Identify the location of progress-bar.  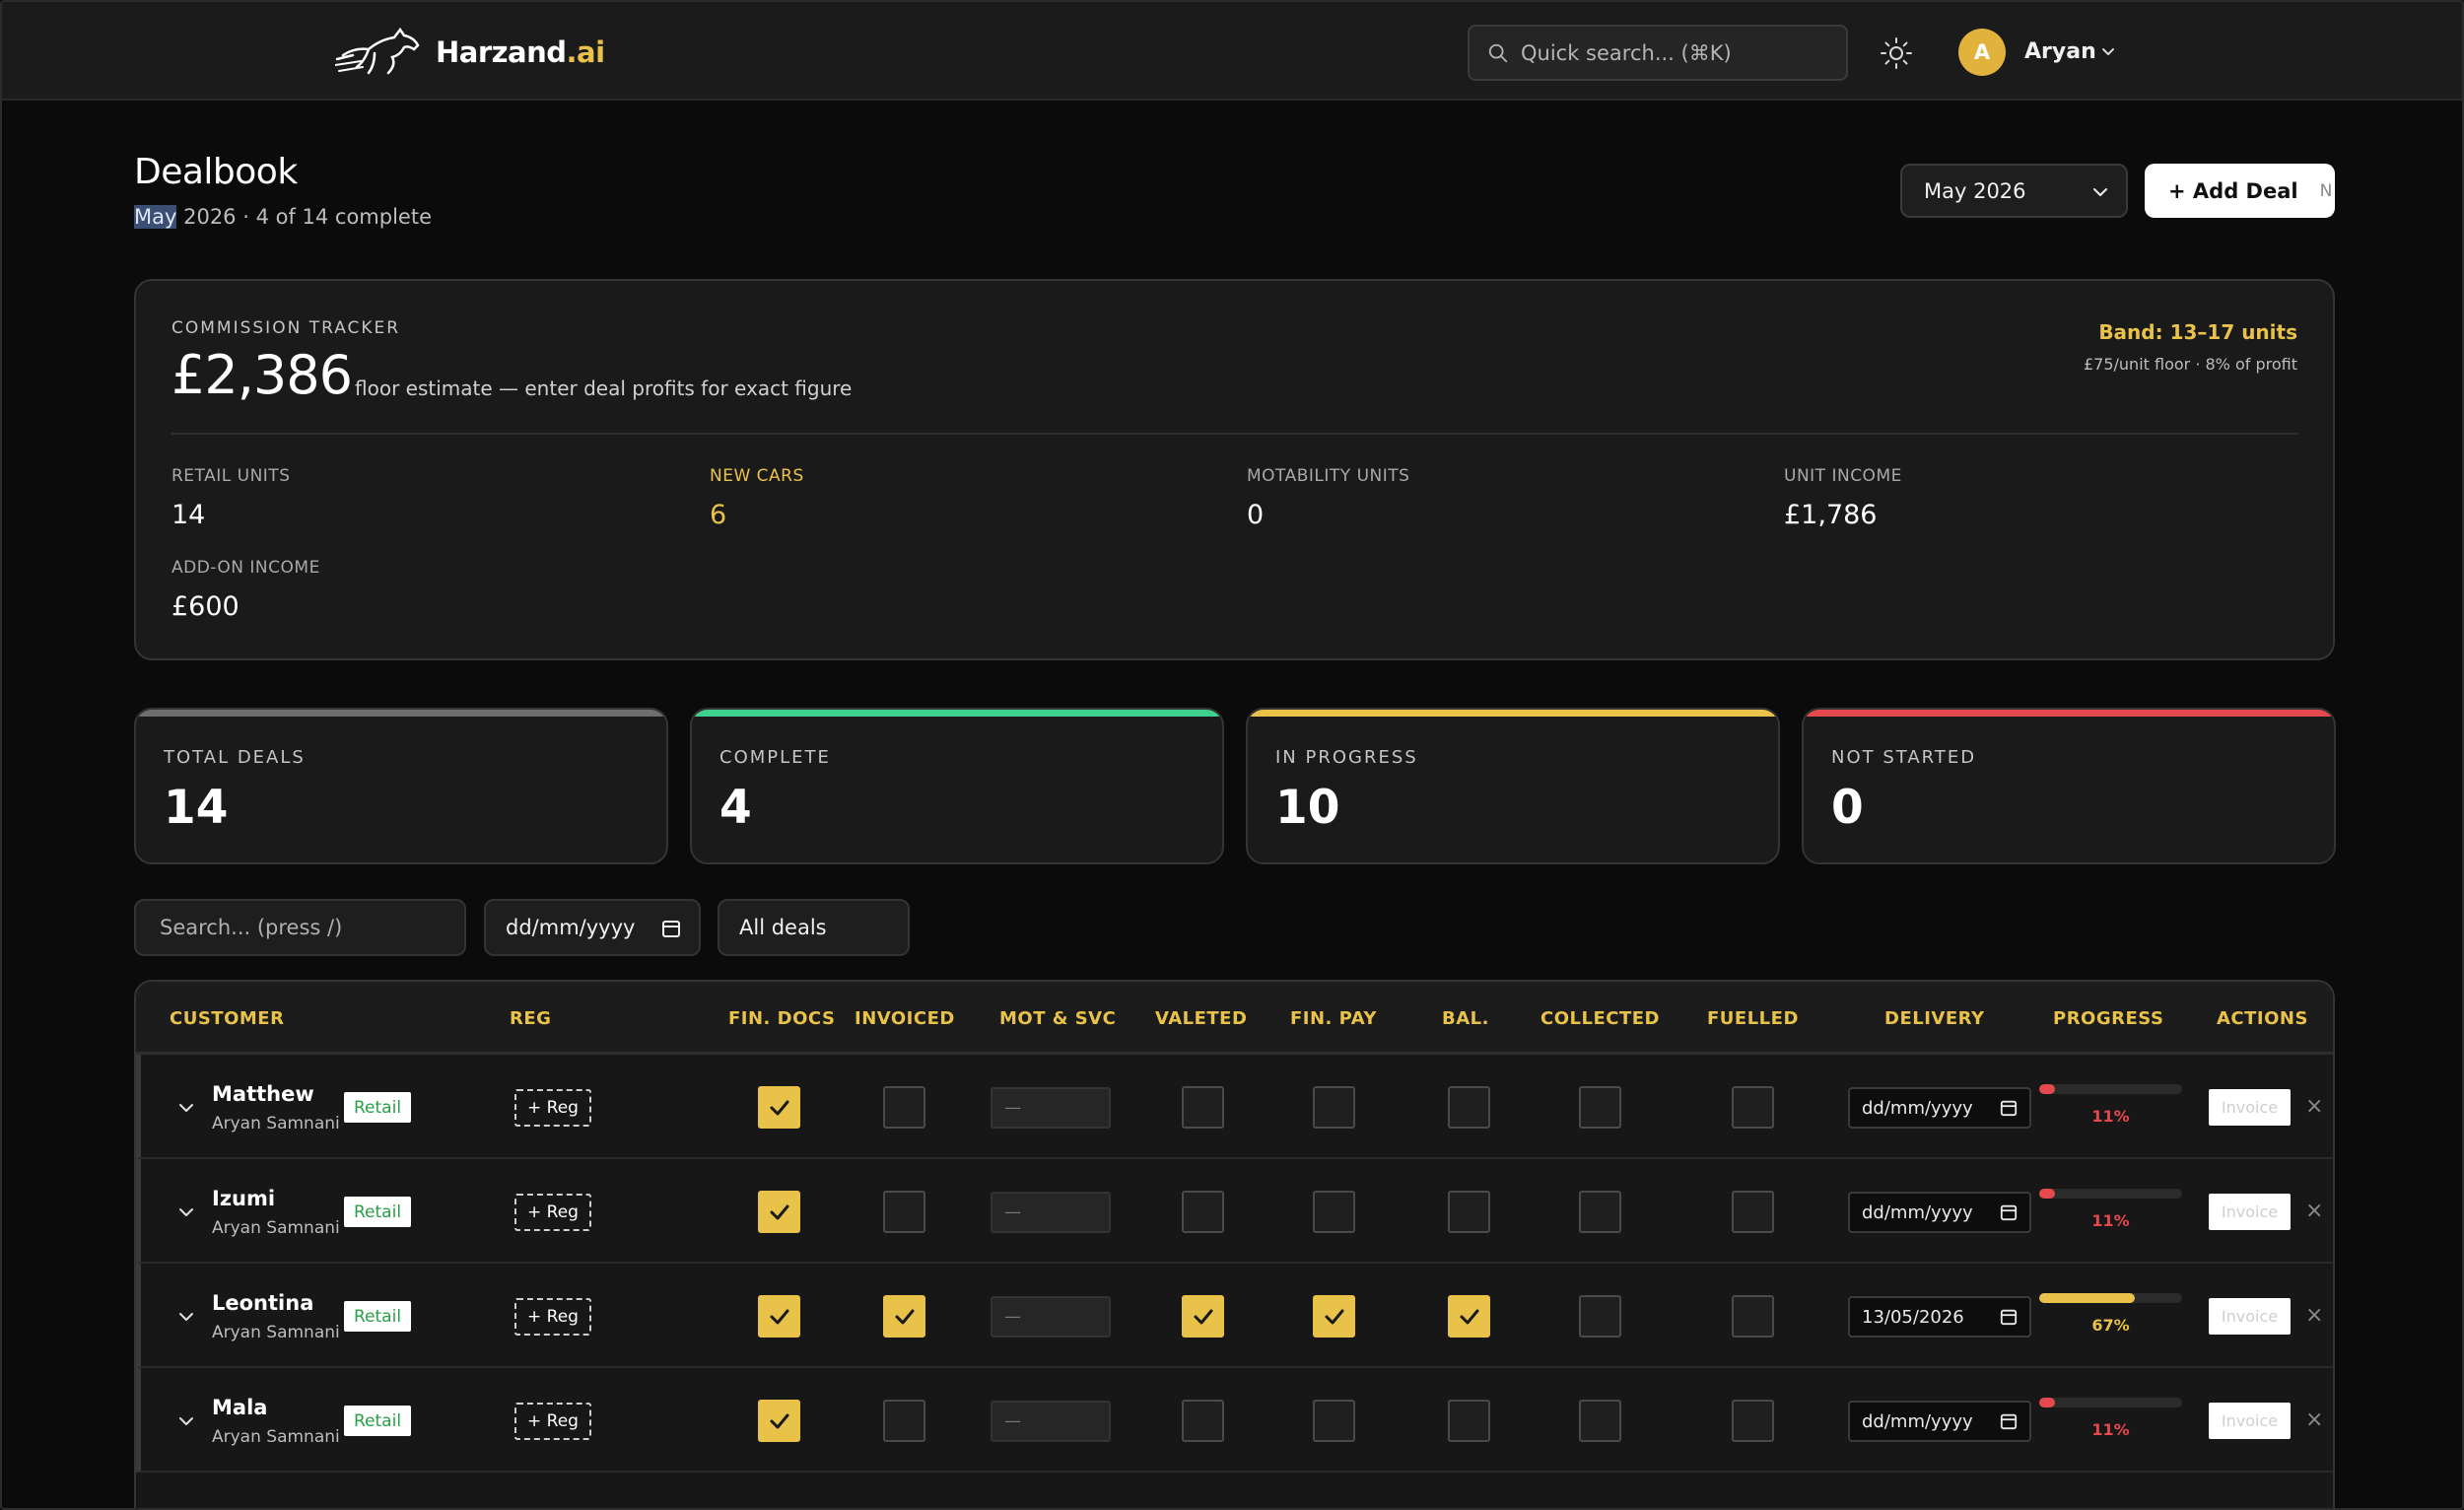
(2110, 1194).